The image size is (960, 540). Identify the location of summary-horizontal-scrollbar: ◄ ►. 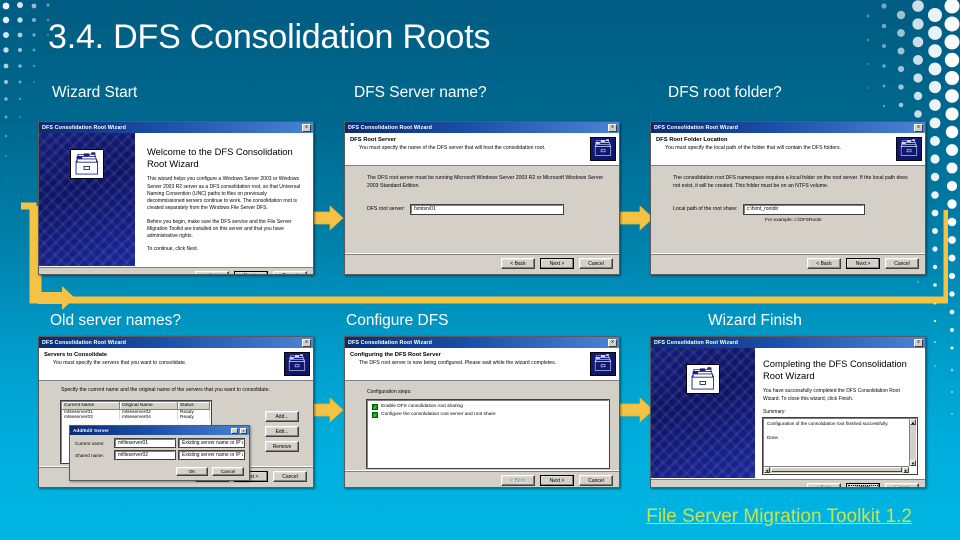
(836, 469).